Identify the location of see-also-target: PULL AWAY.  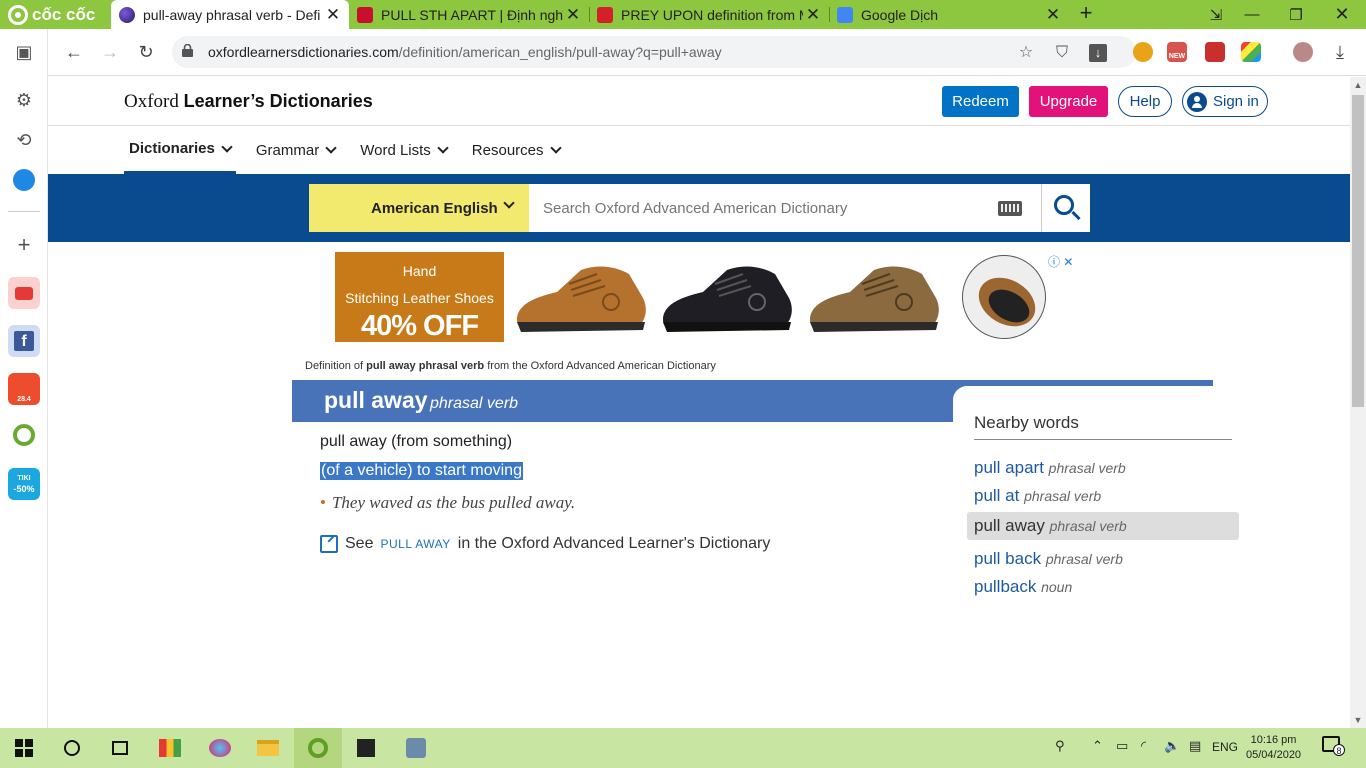
(415, 544).